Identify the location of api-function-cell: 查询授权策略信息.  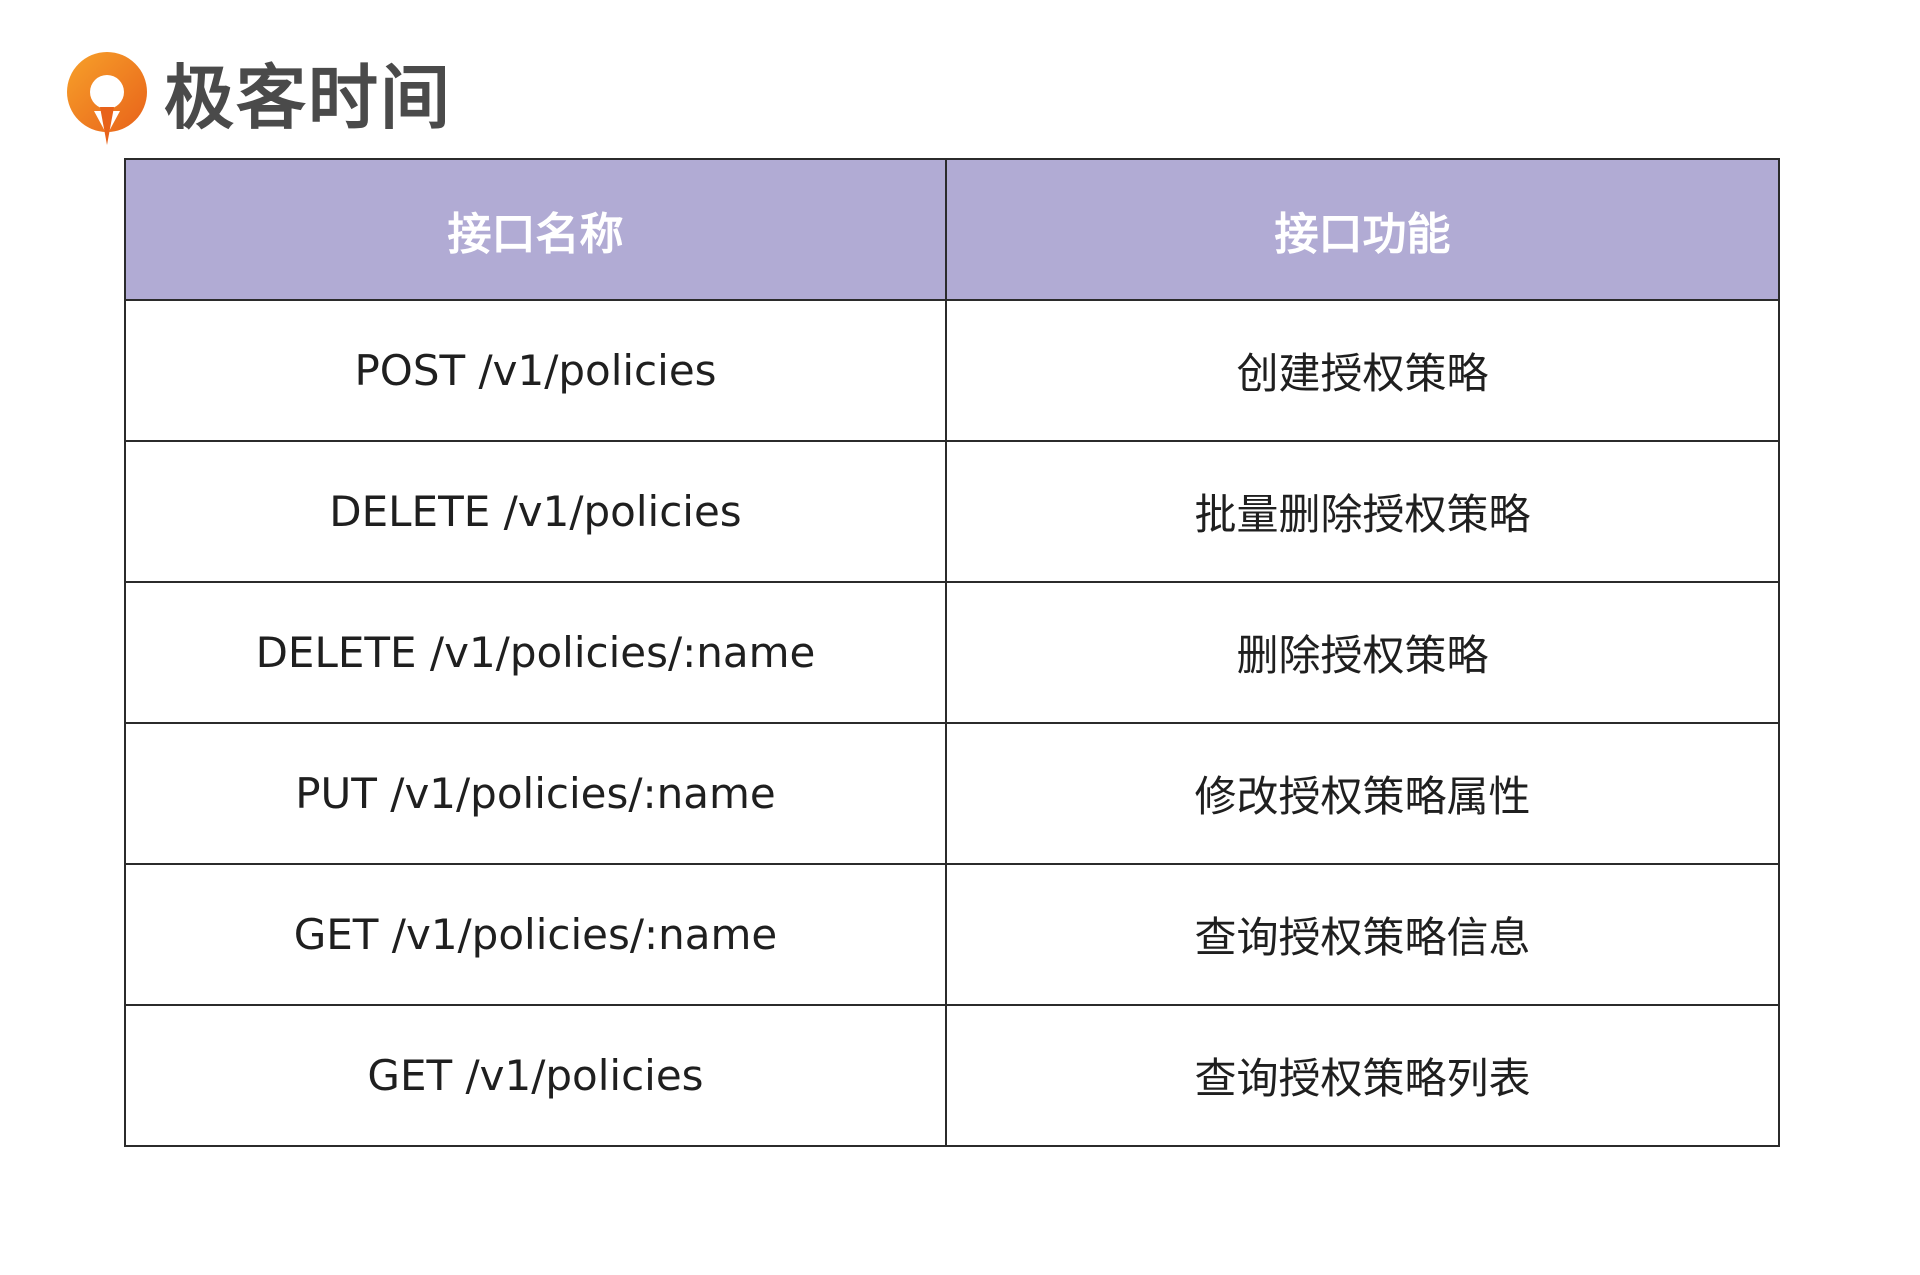
(1362, 934).